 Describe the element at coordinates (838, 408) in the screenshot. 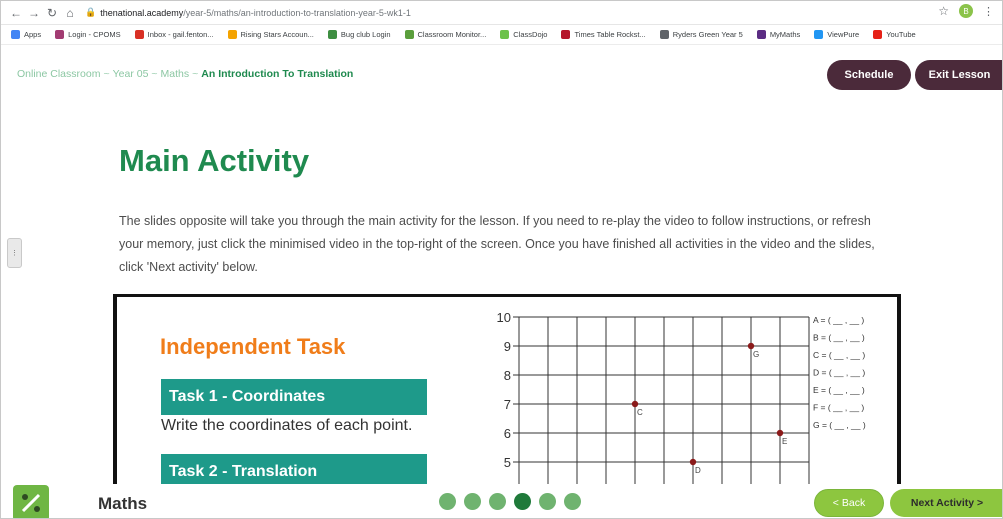

I see `answer-line: F = ( __ , __ )` at that location.